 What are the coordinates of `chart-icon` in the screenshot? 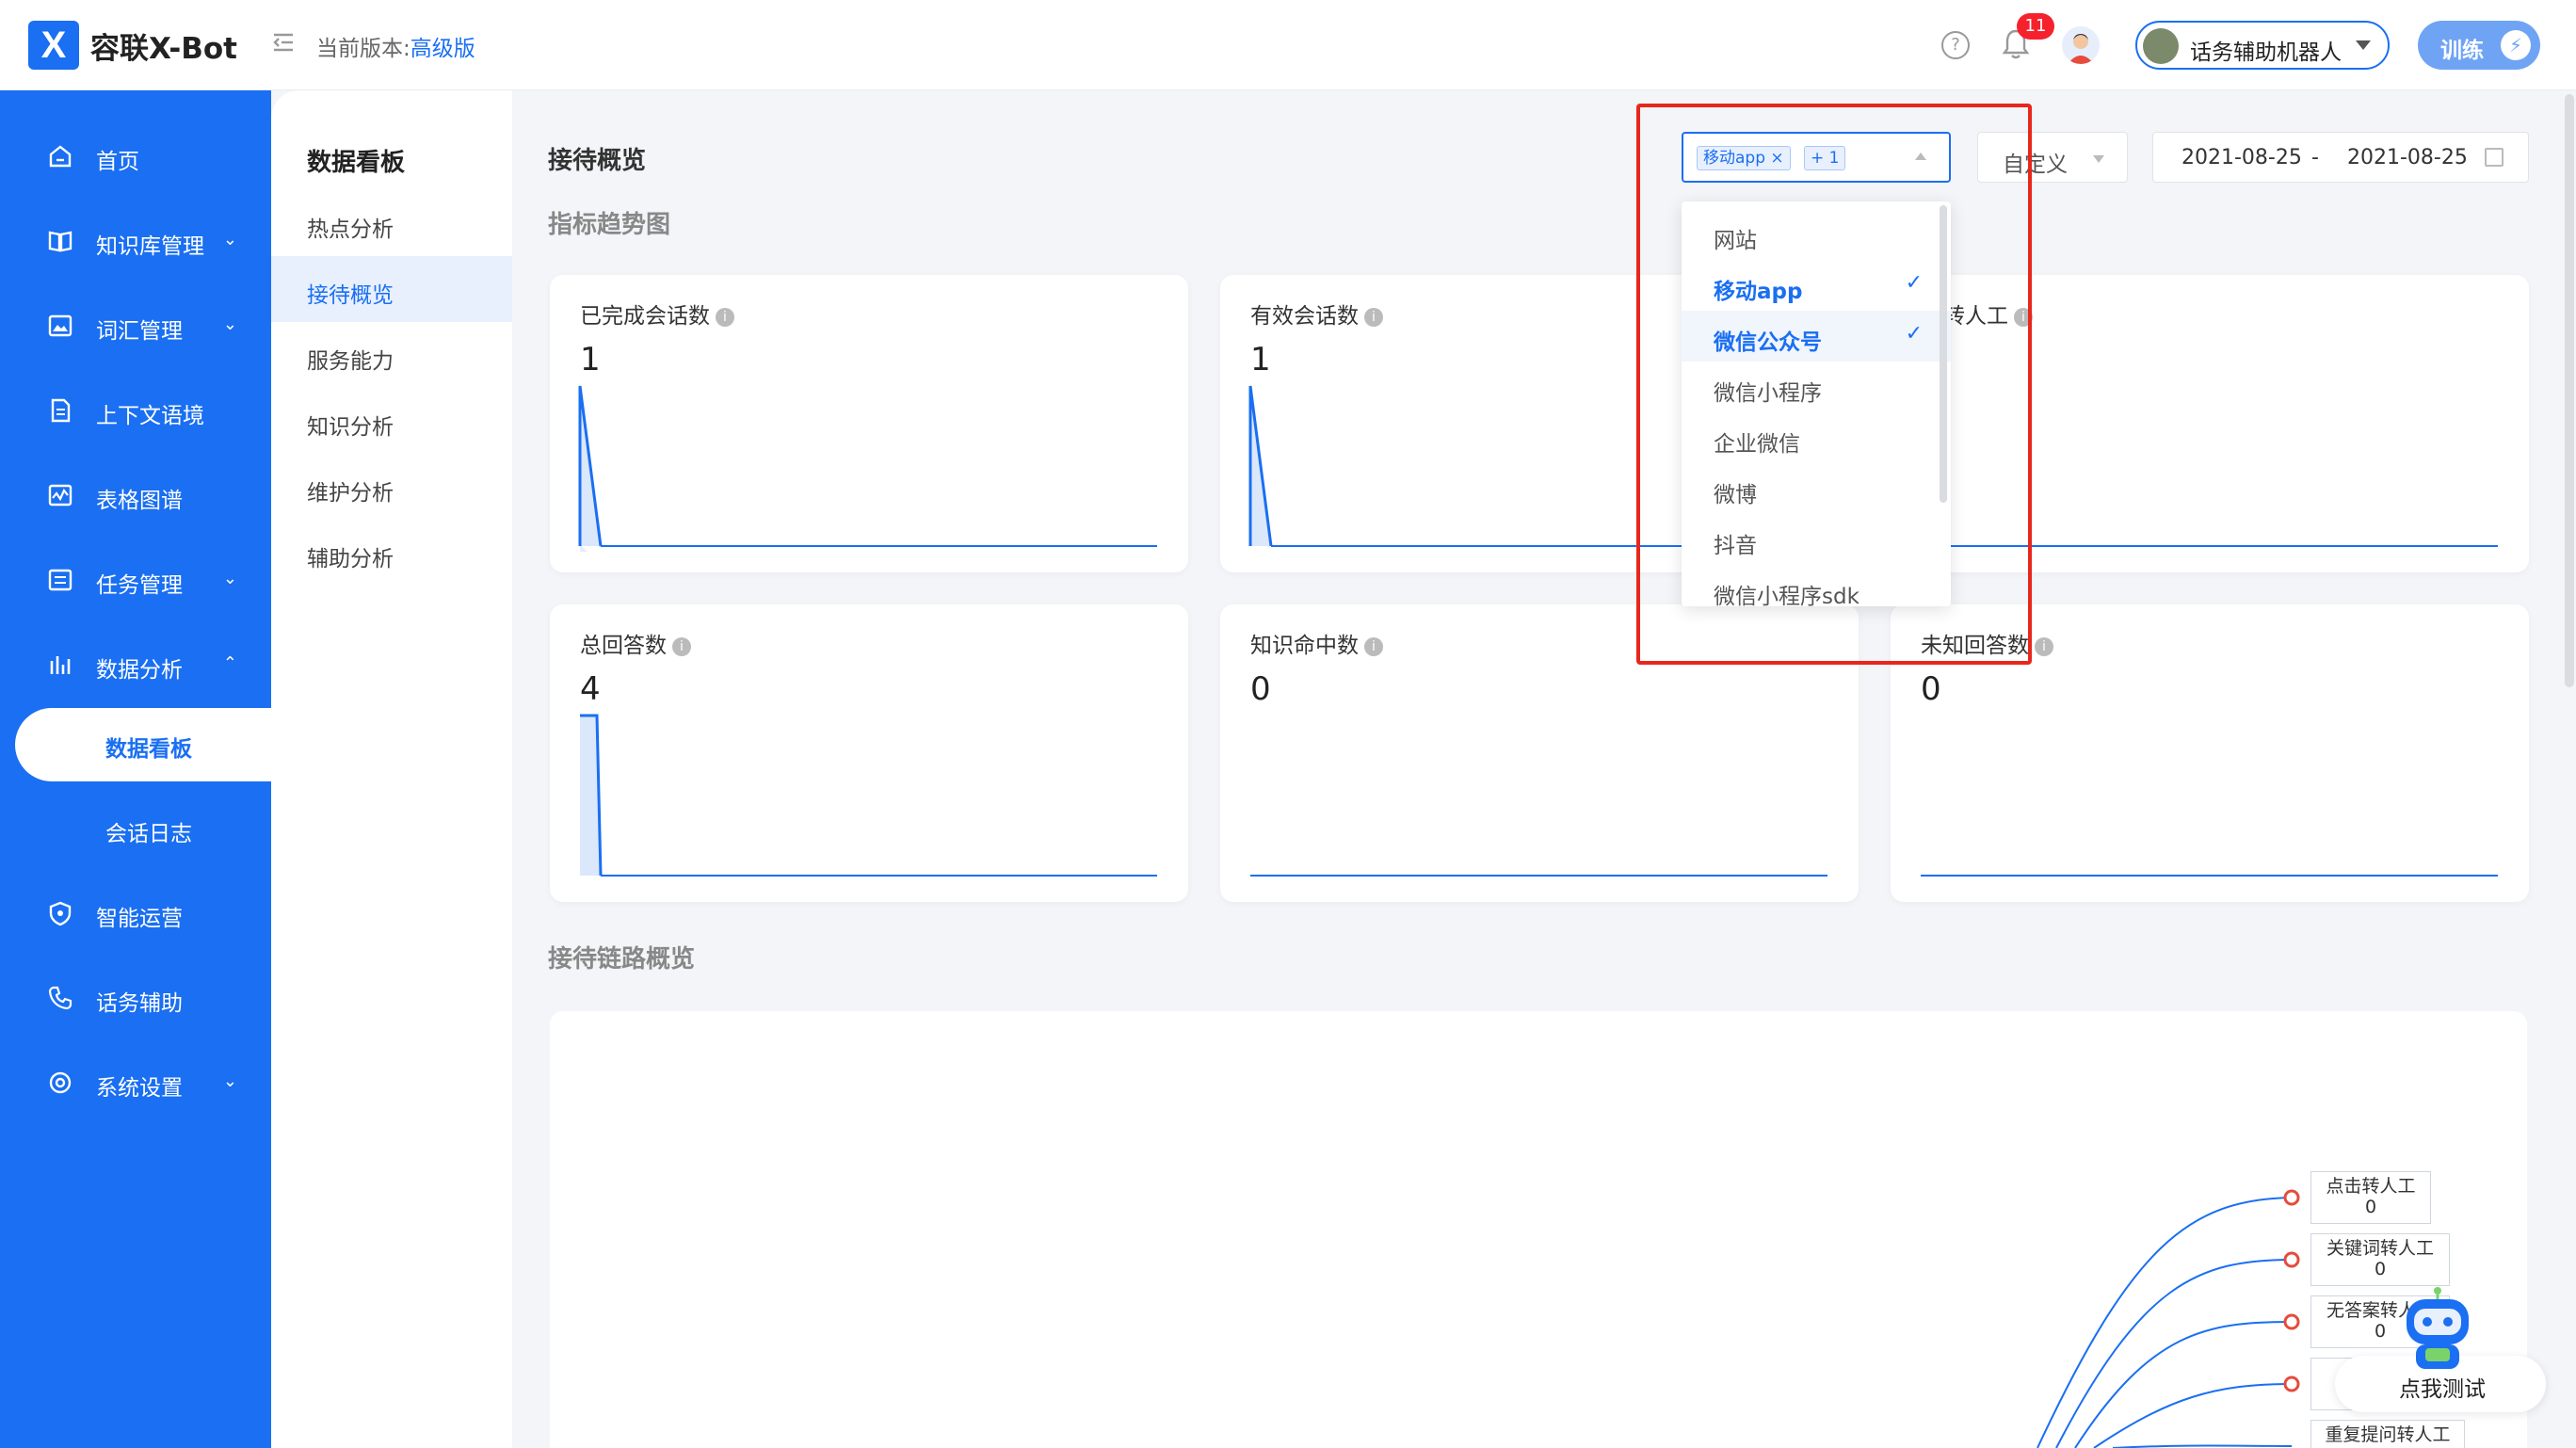 It's located at (60, 495).